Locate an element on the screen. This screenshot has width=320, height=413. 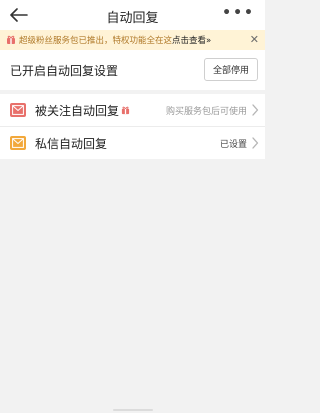
more-button: ••• is located at coordinates (238, 13).